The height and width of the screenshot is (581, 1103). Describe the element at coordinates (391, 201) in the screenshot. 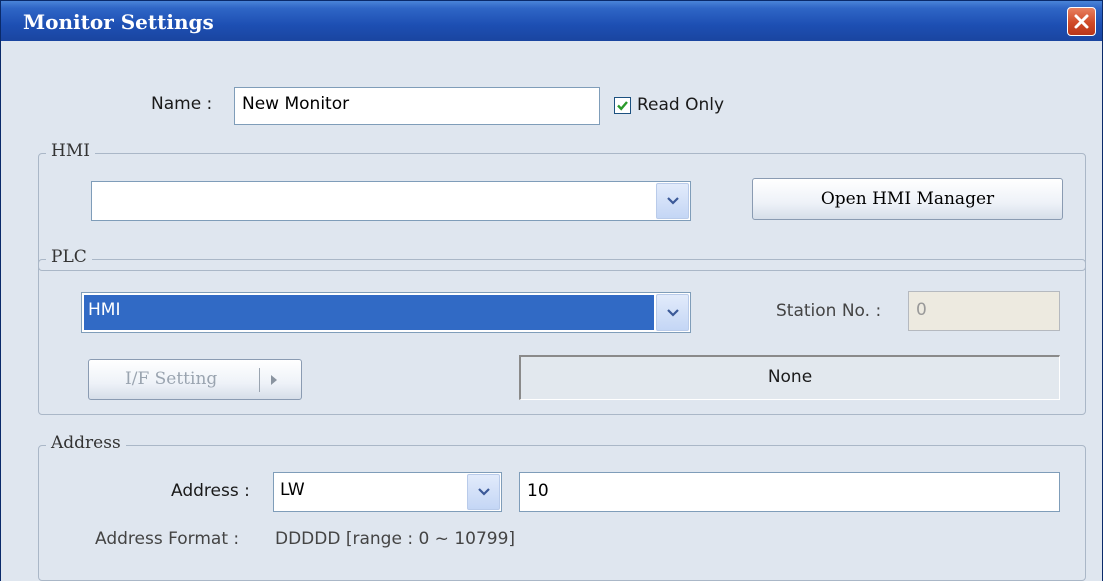

I see `hmi-select` at that location.